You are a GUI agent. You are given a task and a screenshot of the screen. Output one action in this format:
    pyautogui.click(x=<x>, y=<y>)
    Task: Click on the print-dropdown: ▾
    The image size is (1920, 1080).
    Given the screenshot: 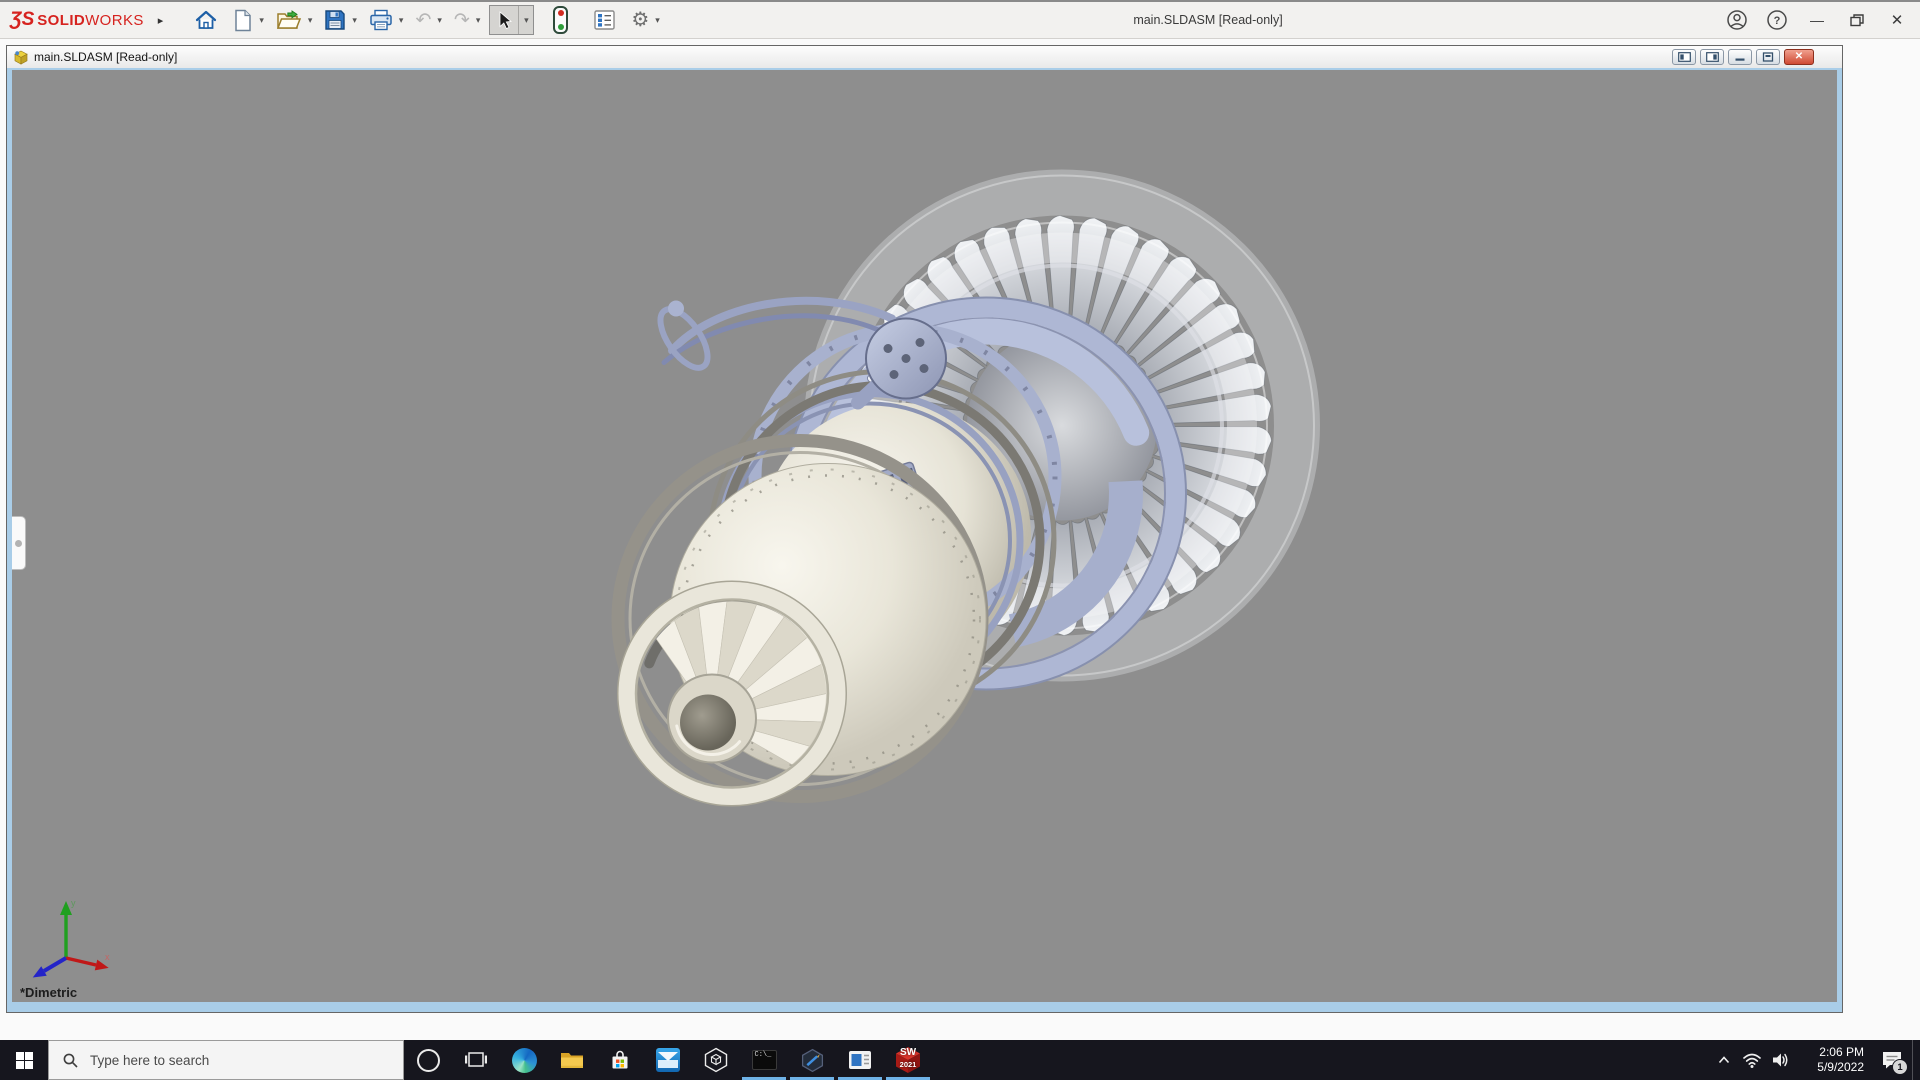 What is the action you would take?
    pyautogui.click(x=401, y=20)
    